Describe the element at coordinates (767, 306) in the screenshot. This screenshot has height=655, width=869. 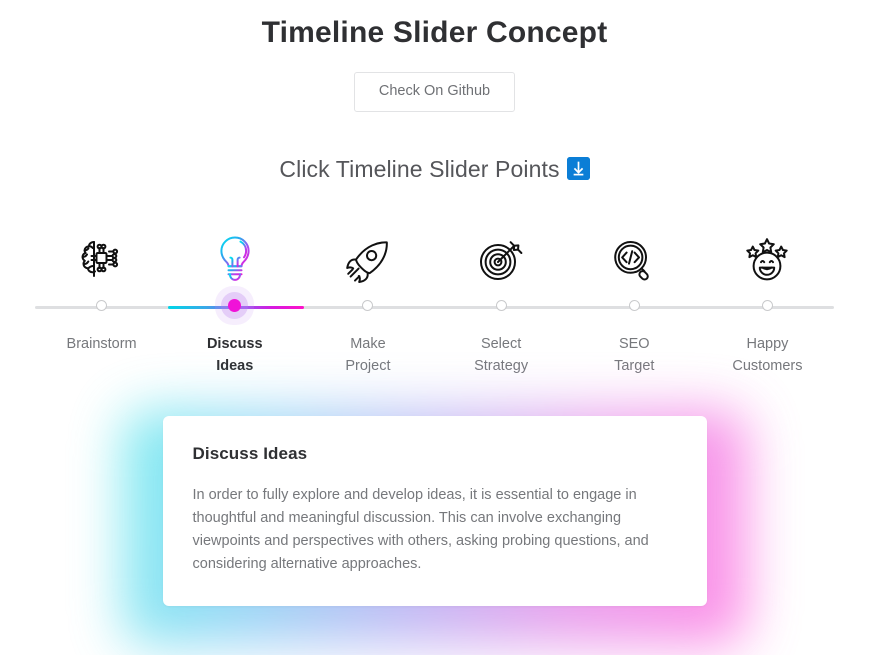
I see `timeline-dot-happy-customers` at that location.